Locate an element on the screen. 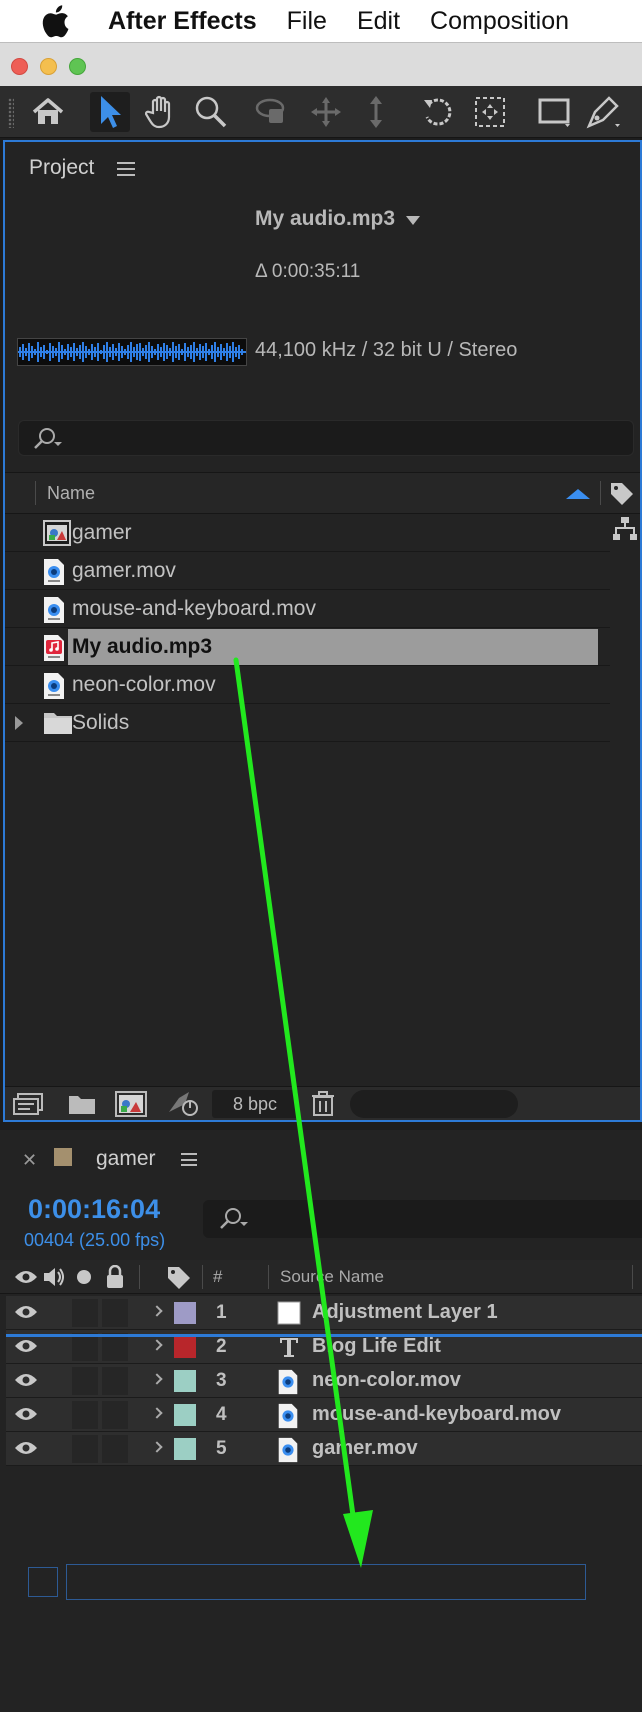  item-name: My audio.mp3 is located at coordinates (142, 646).